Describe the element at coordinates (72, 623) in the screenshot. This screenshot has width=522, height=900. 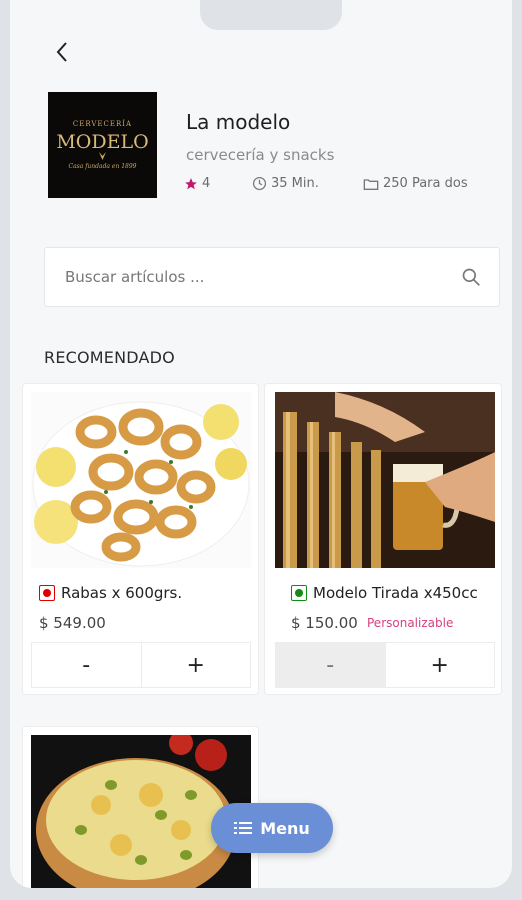
I see `product-price: $ 549.00` at that location.